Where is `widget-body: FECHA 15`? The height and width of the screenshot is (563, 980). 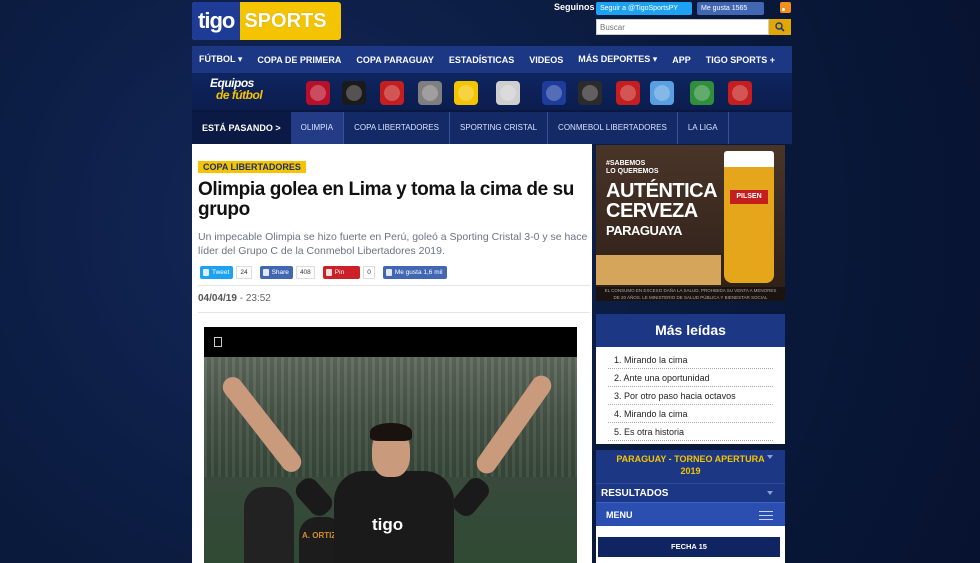 widget-body: FECHA 15 is located at coordinates (690, 544).